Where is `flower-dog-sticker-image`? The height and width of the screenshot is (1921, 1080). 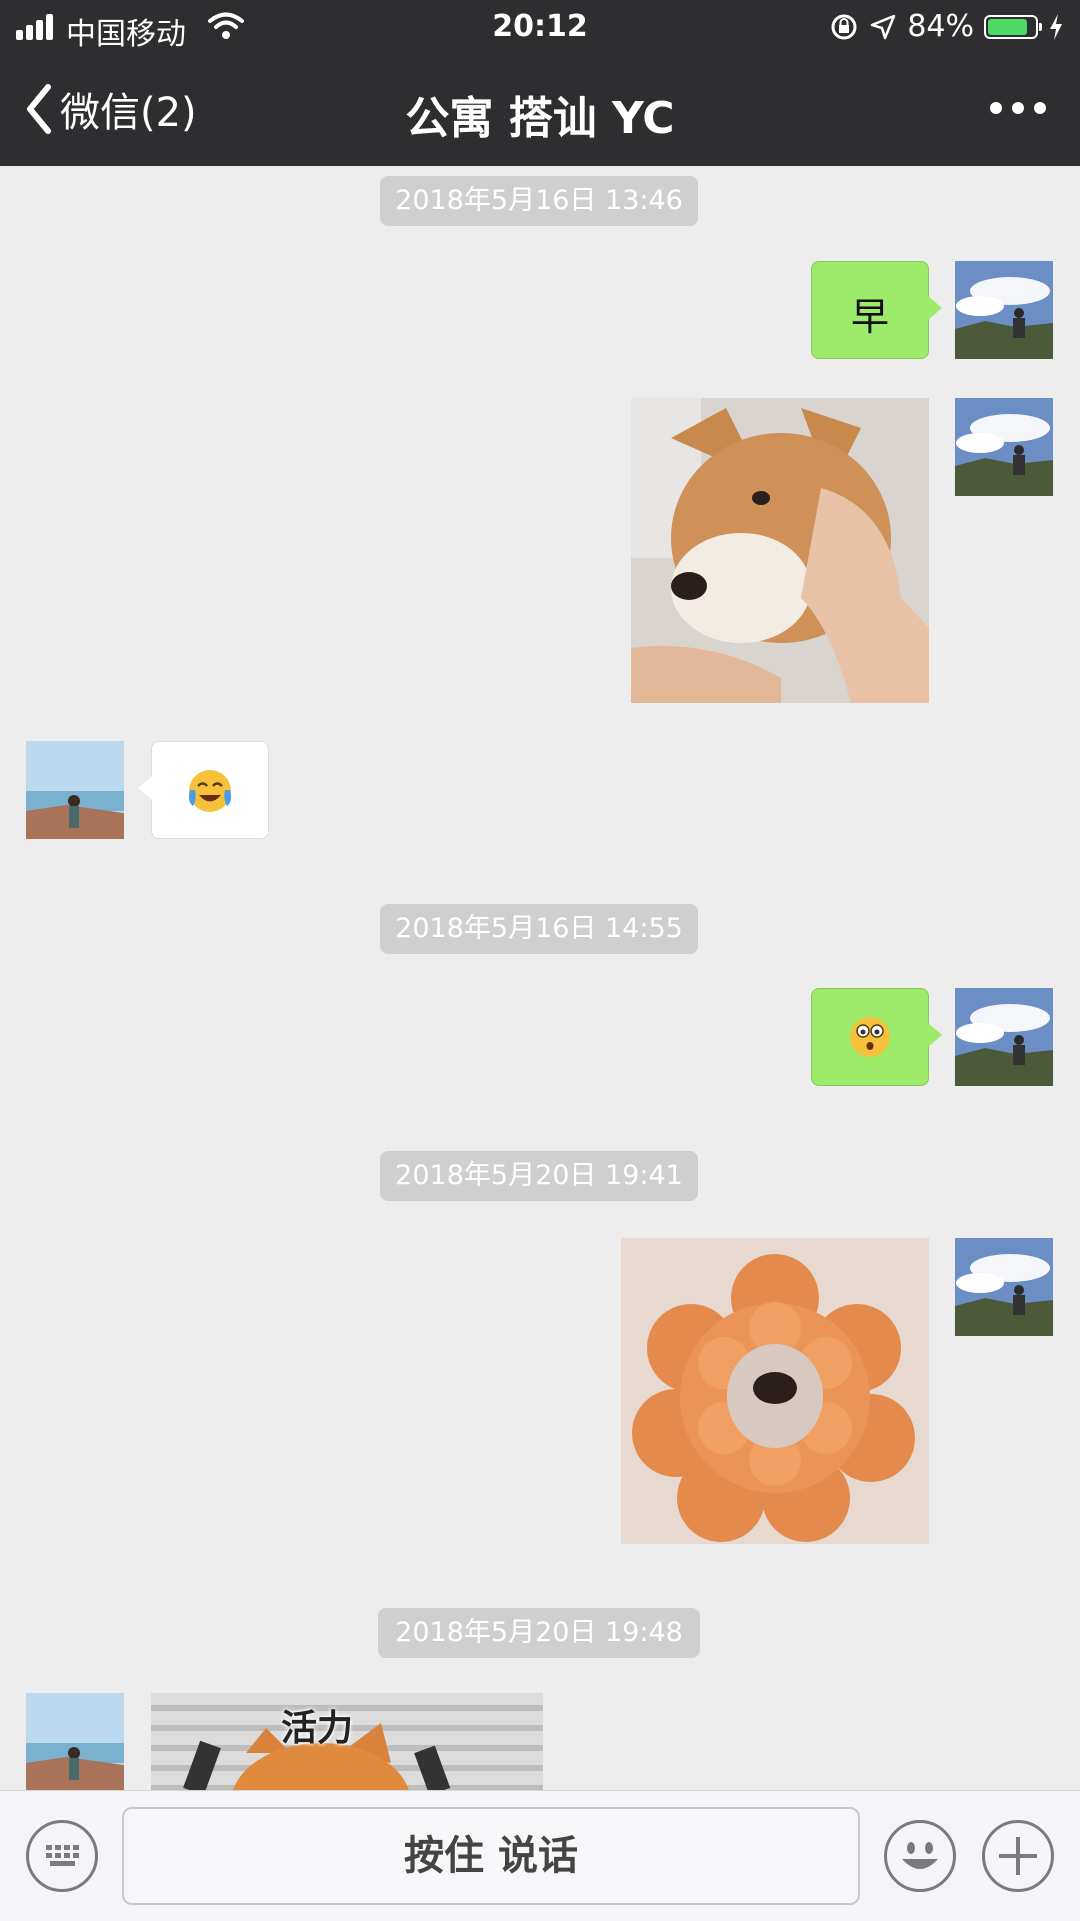
flower-dog-sticker-image is located at coordinates (775, 1391).